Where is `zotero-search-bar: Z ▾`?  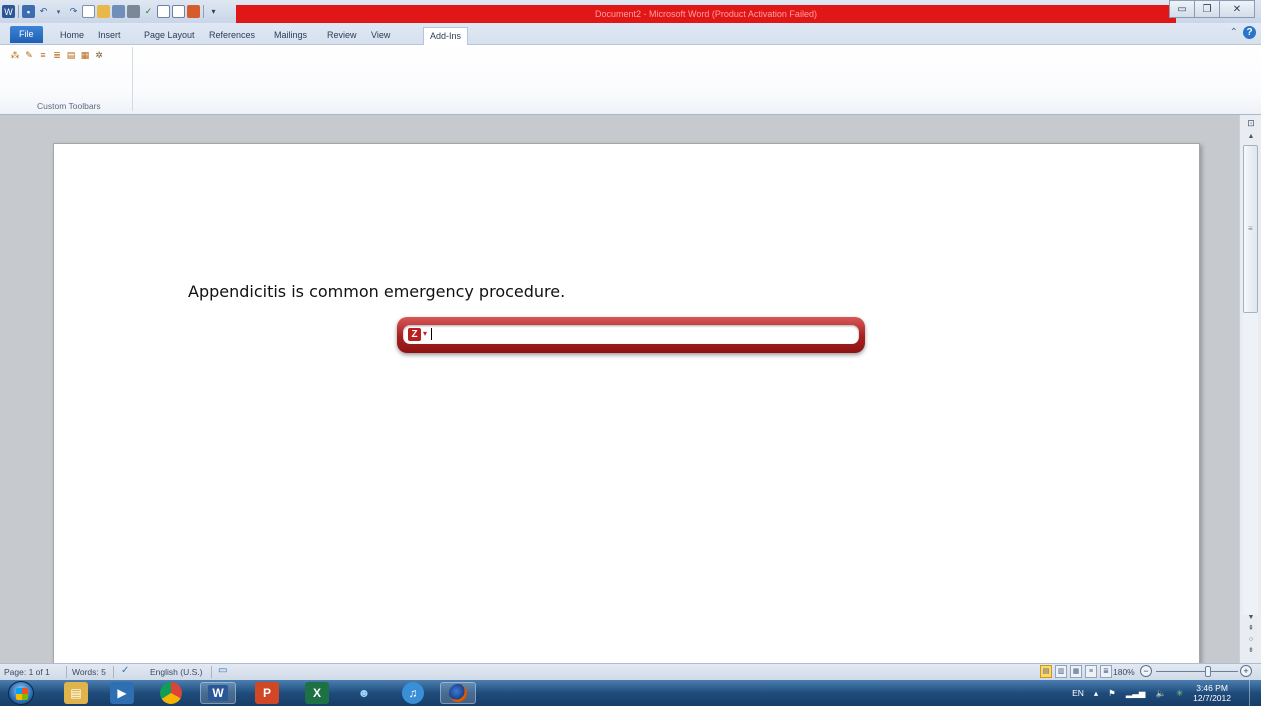
zotero-search-bar: Z ▾ is located at coordinates (631, 335).